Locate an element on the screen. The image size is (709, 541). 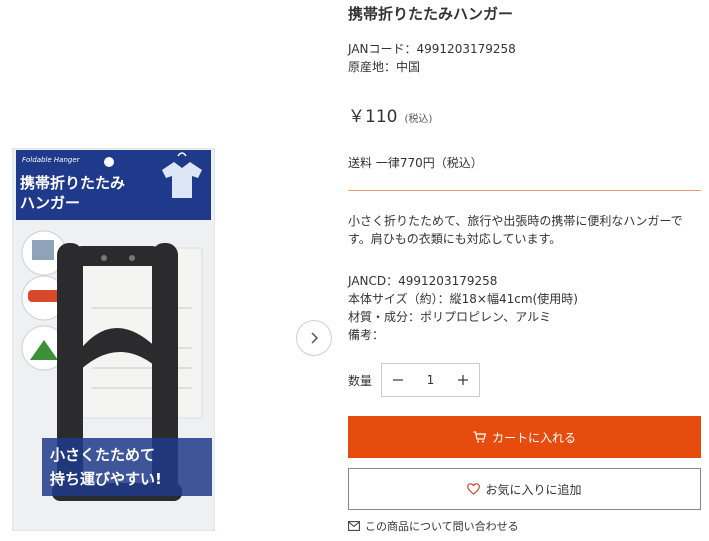
package-sublabel: Foldable Hanger is located at coordinates (51, 160).